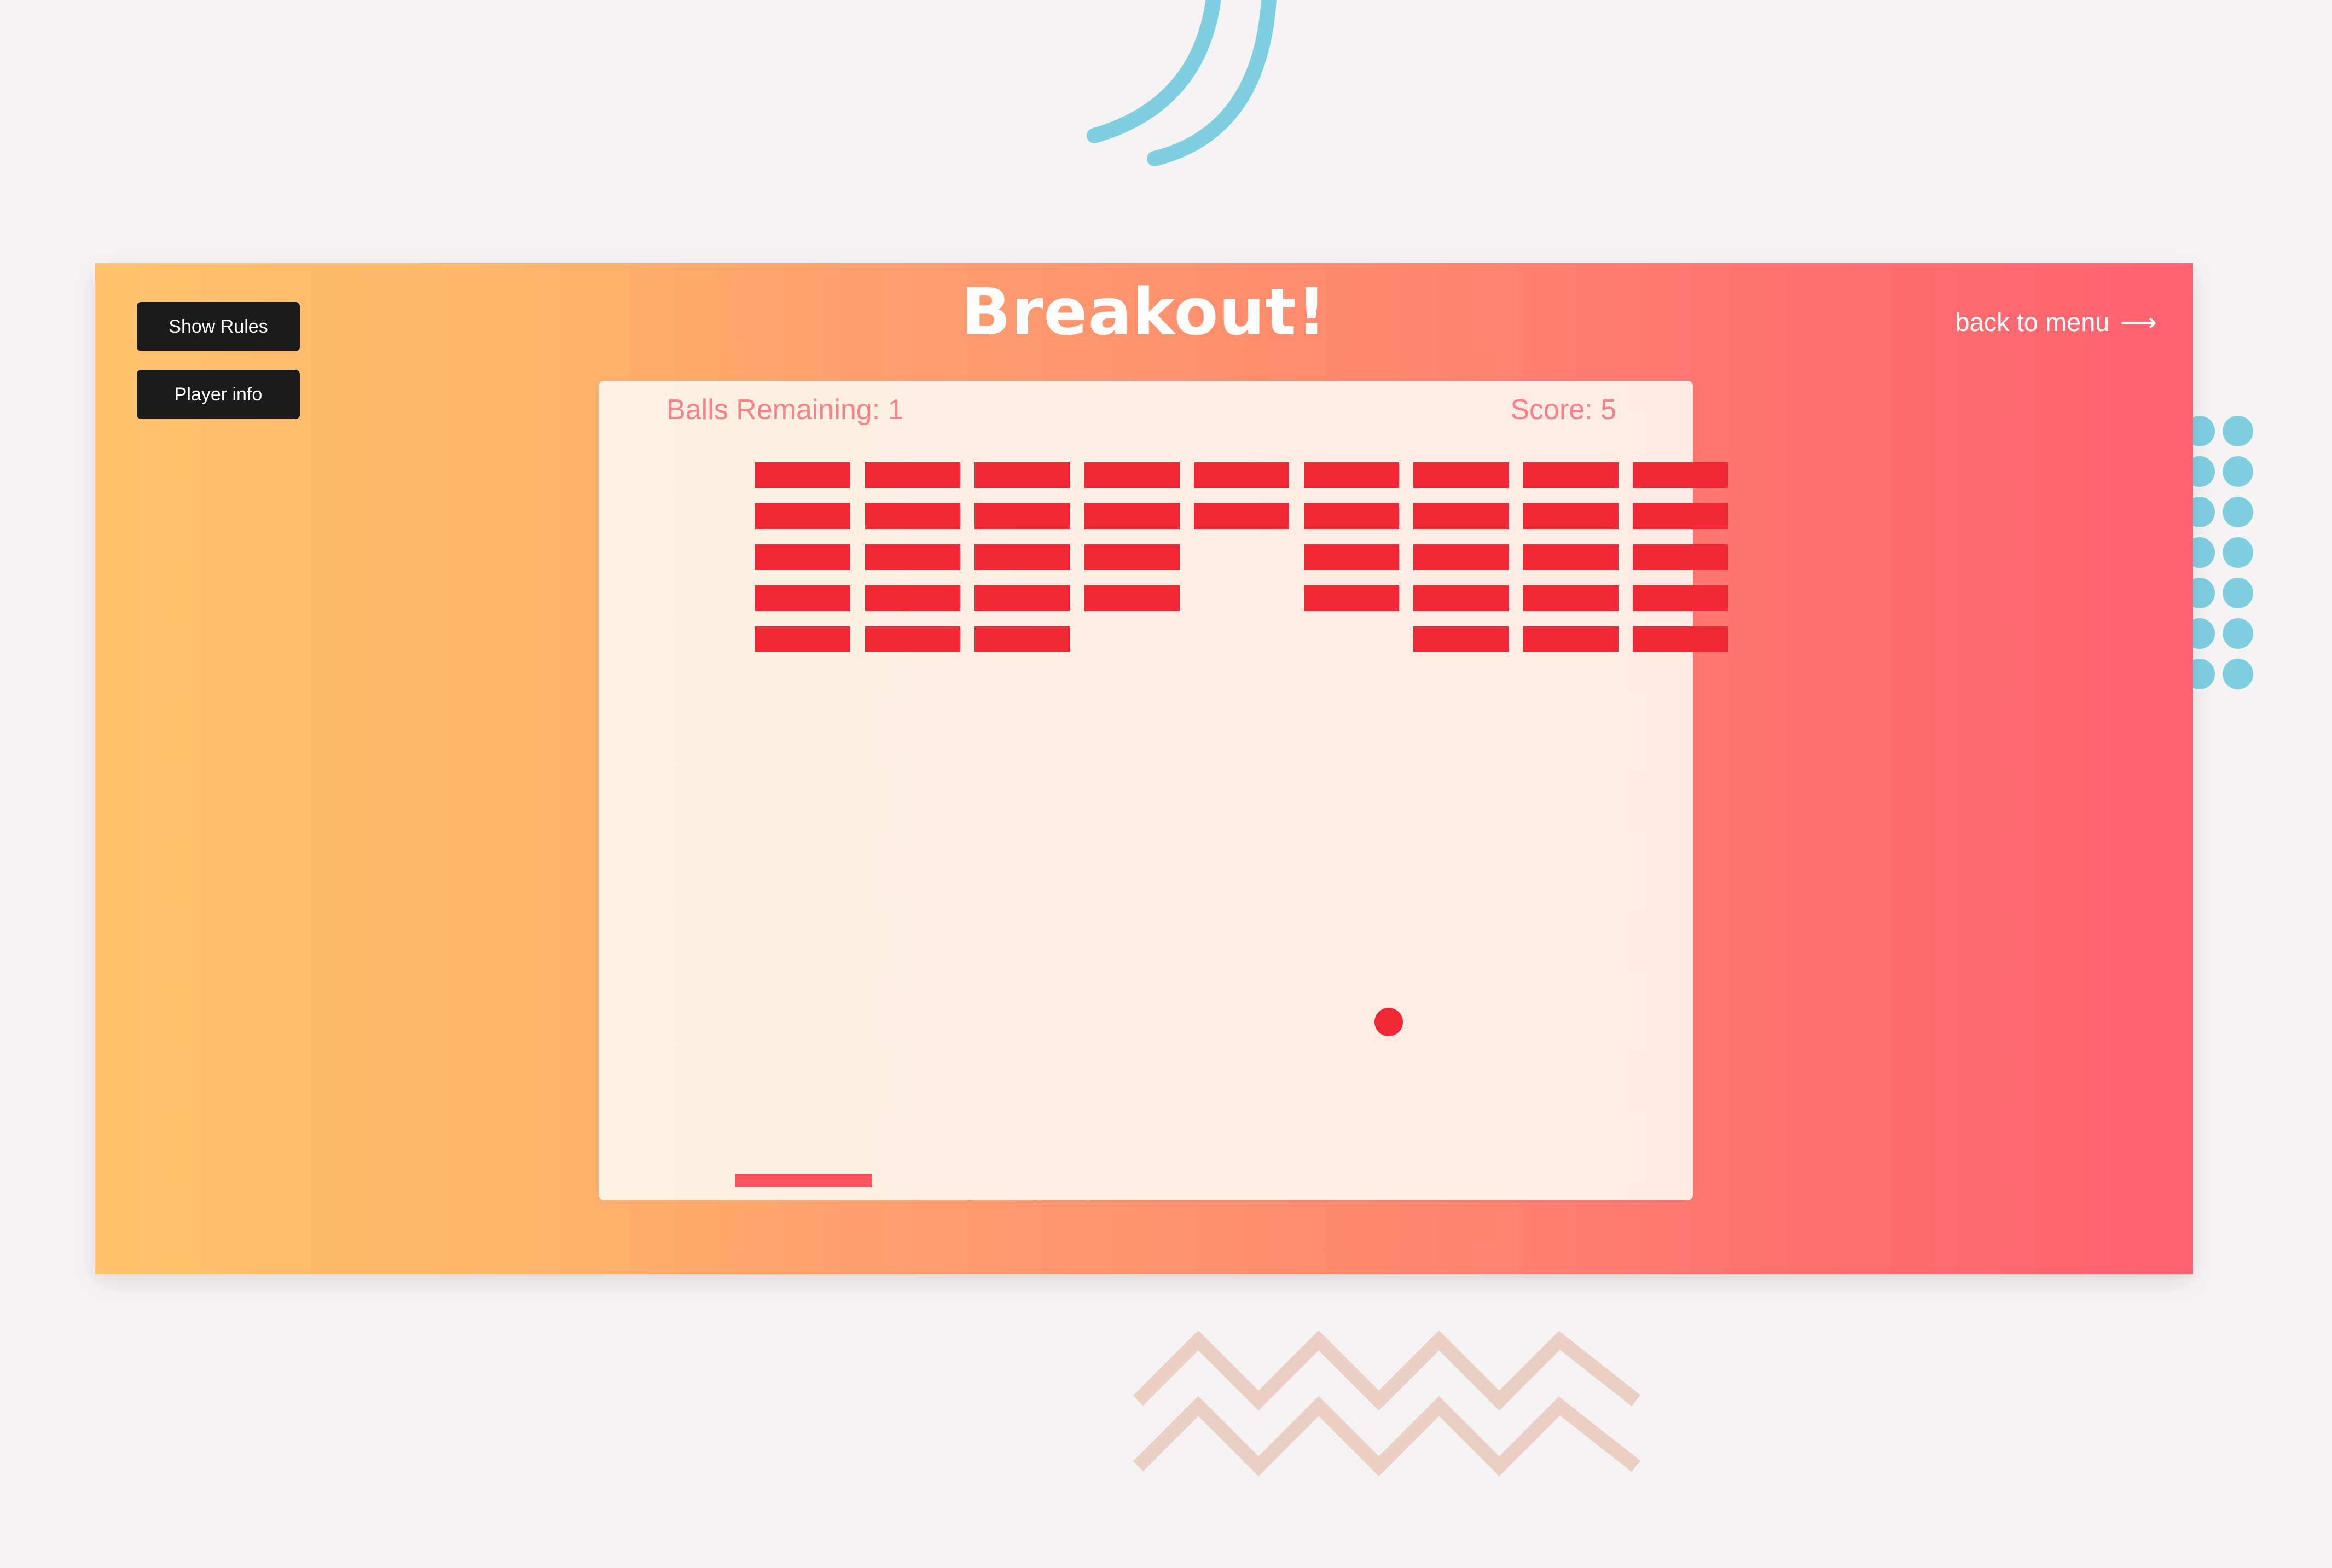 The image size is (2332, 1568). I want to click on back-to-menu-link: back to menu ⟶, so click(2056, 322).